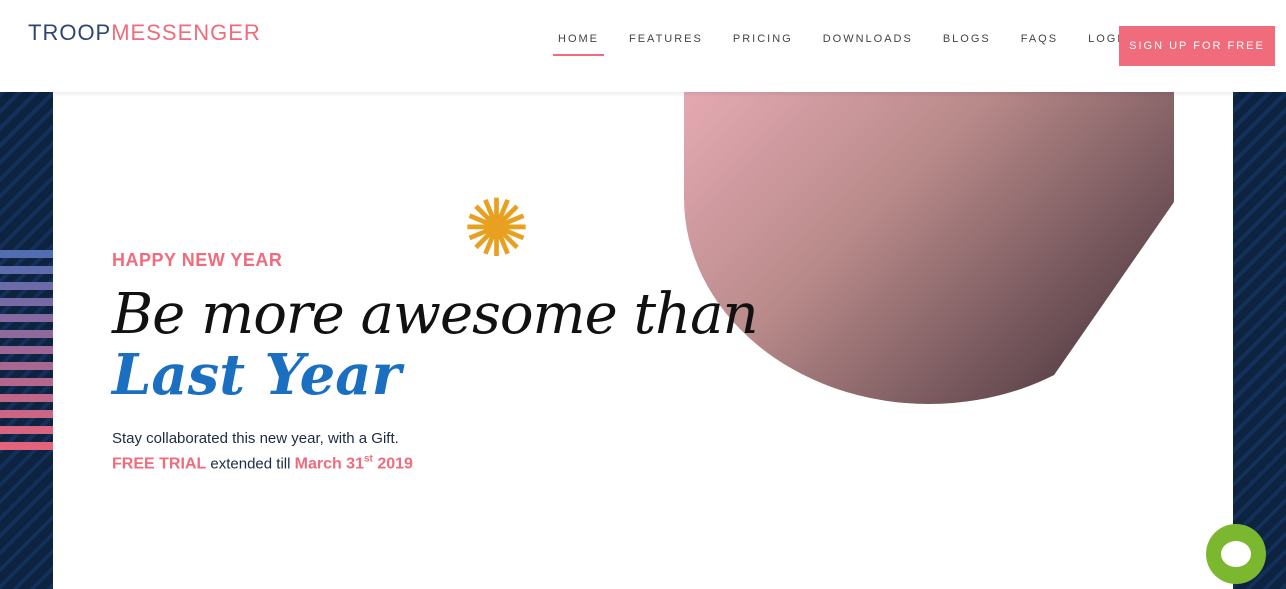 The width and height of the screenshot is (1286, 589). Describe the element at coordinates (763, 45) in the screenshot. I see `nav-pricing: PRICING` at that location.